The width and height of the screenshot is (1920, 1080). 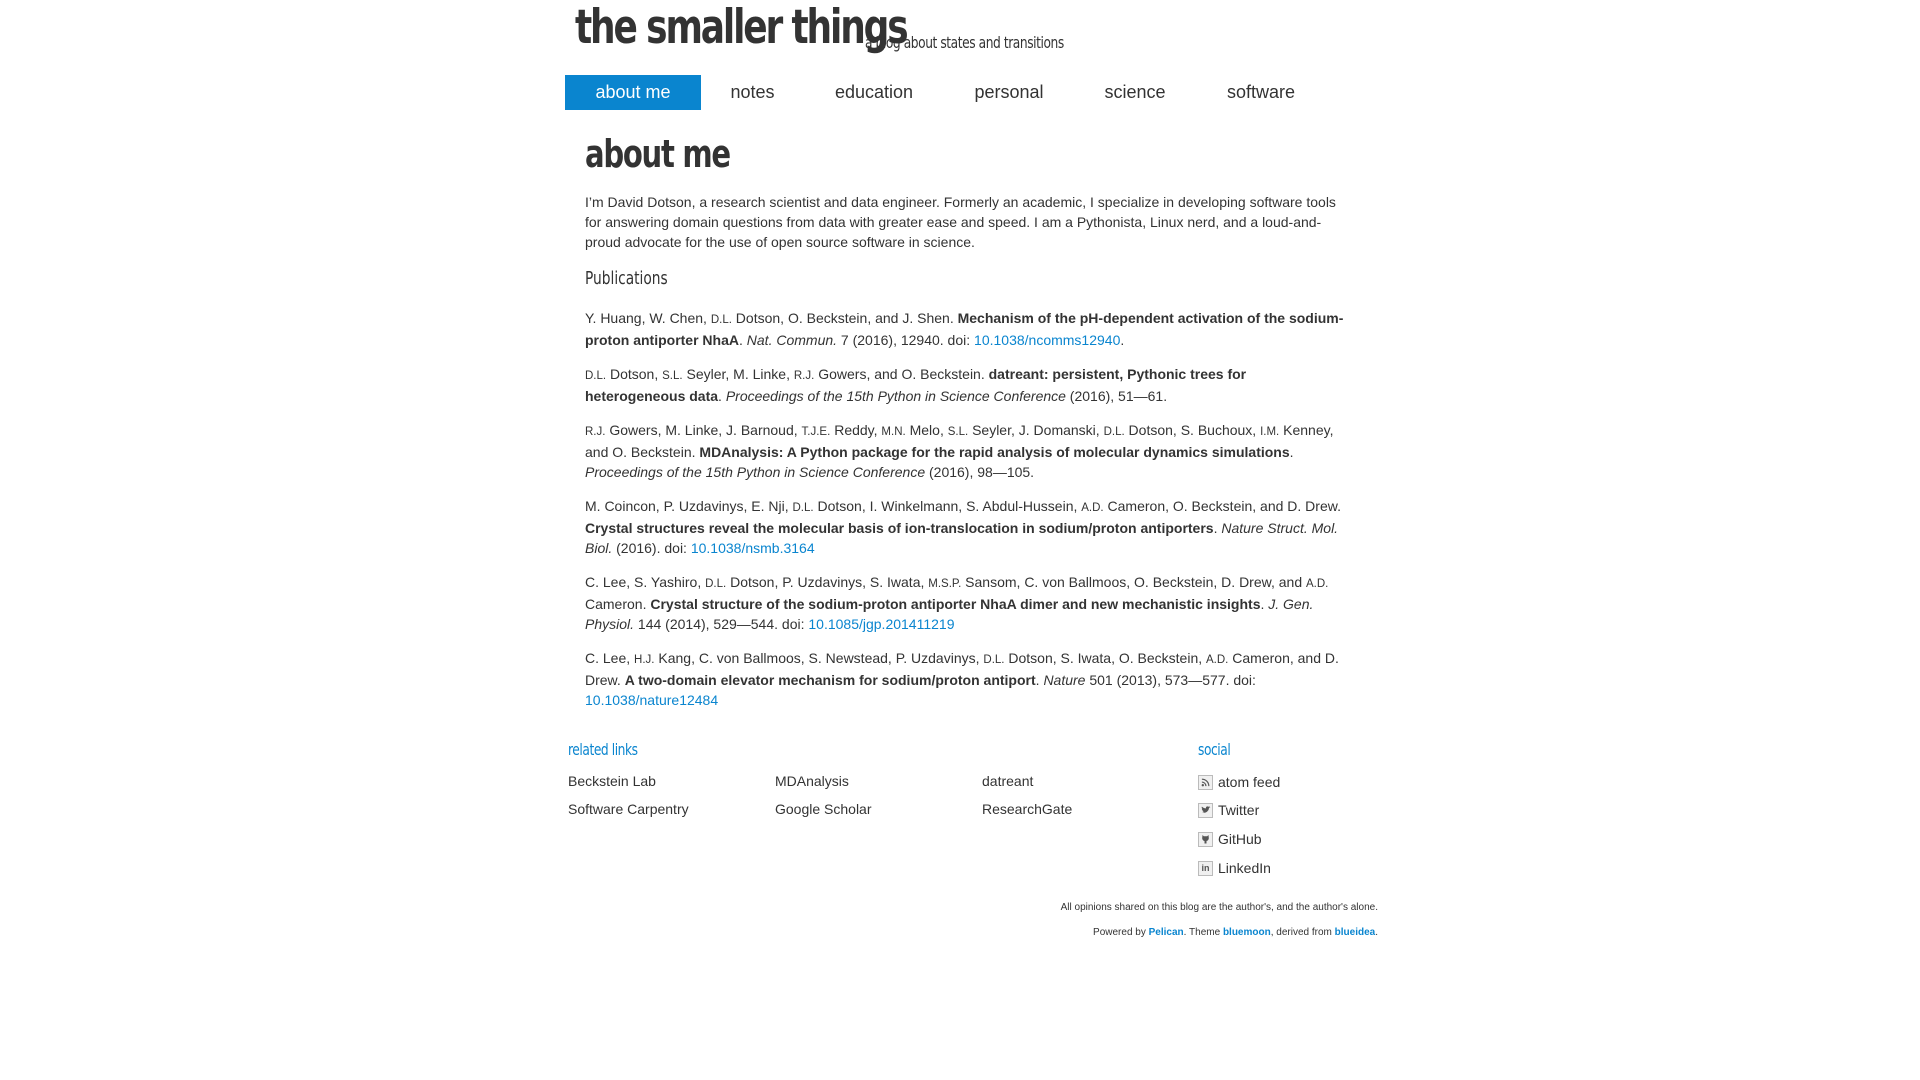 What do you see at coordinates (753, 548) in the screenshot?
I see `doi-link: 10.1038/nsmb.3164` at bounding box center [753, 548].